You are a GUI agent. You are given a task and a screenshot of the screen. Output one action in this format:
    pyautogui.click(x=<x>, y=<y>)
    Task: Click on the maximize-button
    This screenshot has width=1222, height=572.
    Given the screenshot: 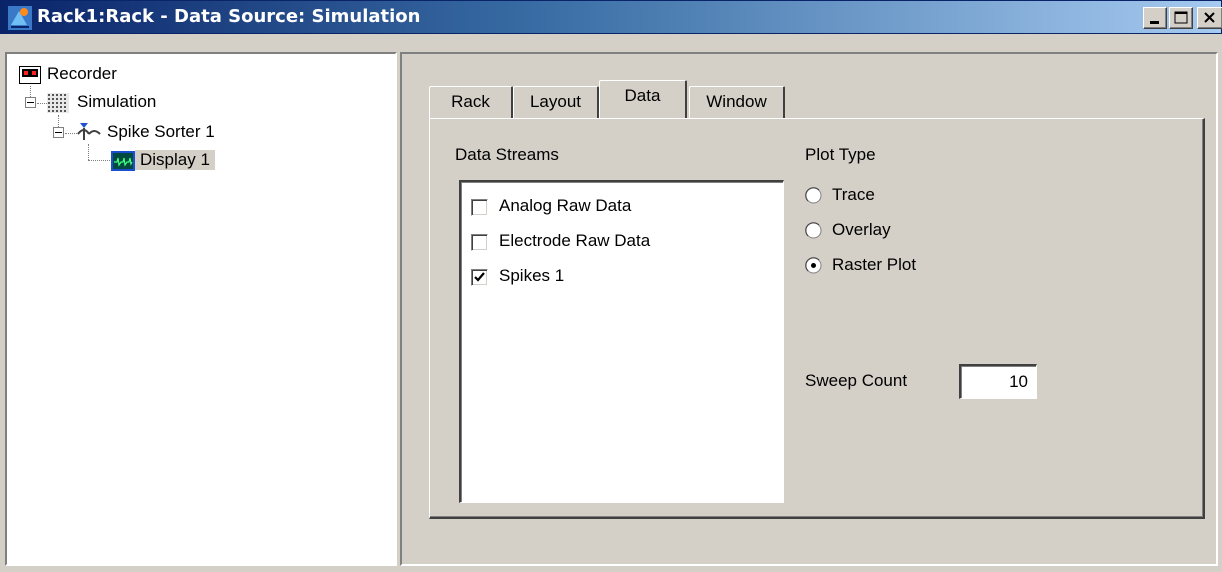 What is the action you would take?
    pyautogui.click(x=1181, y=18)
    